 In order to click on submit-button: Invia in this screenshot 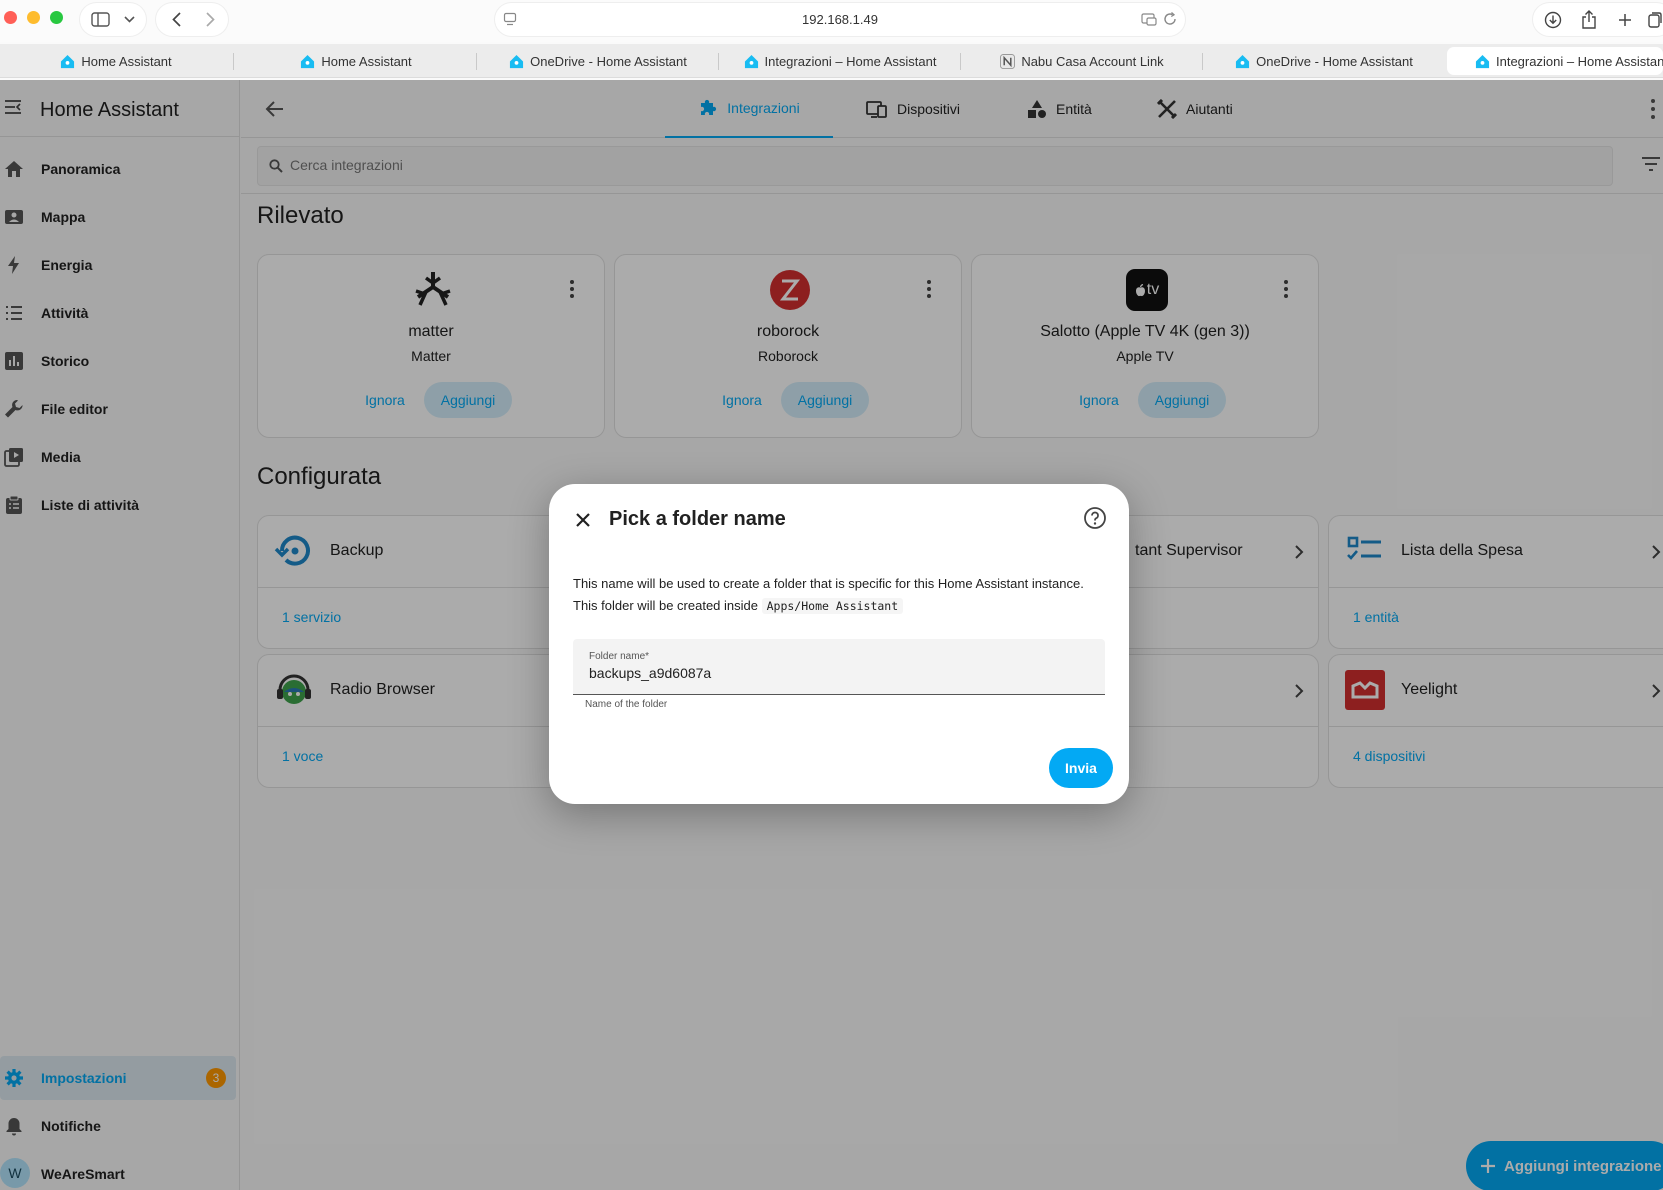, I will do `click(1081, 768)`.